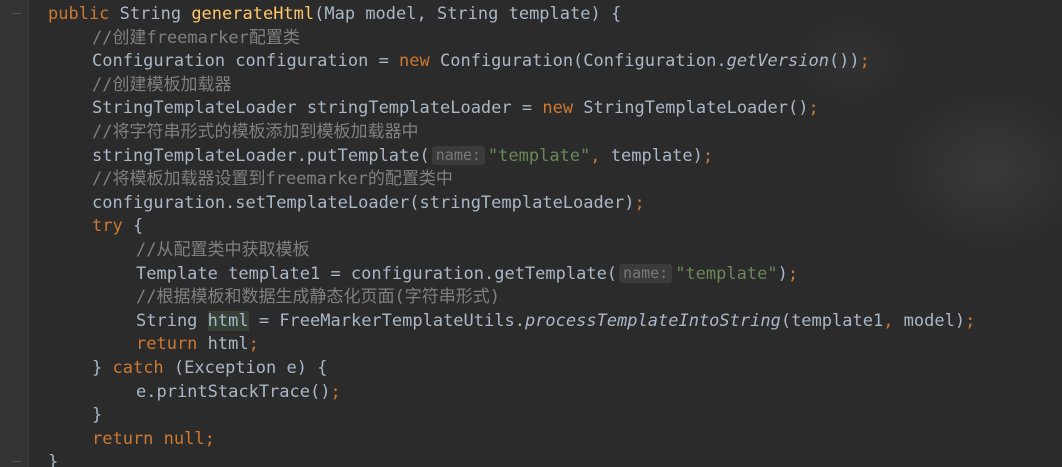 The width and height of the screenshot is (1062, 467). Describe the element at coordinates (196, 37) in the screenshot. I see `code-token: //创建freemarker配置类` at that location.